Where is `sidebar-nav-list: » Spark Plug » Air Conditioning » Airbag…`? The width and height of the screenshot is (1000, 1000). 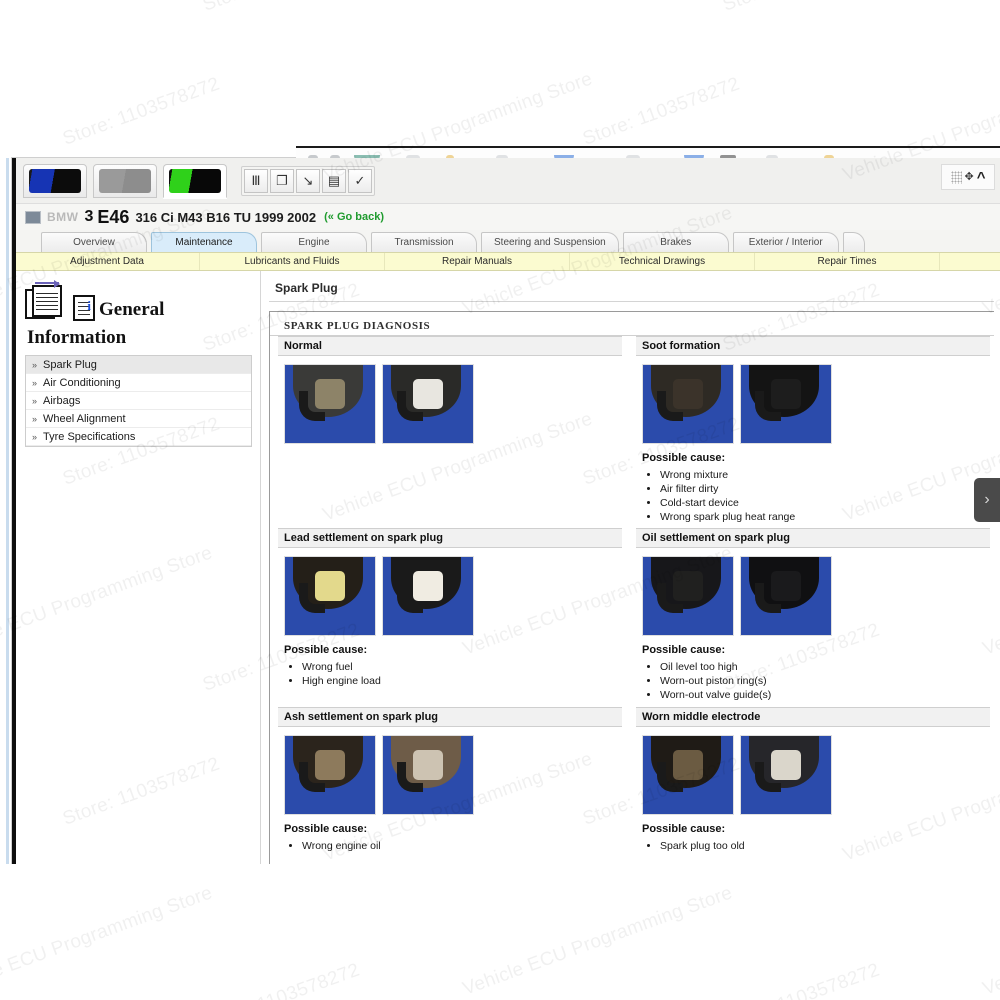 sidebar-nav-list: » Spark Plug » Air Conditioning » Airbag… is located at coordinates (138, 401).